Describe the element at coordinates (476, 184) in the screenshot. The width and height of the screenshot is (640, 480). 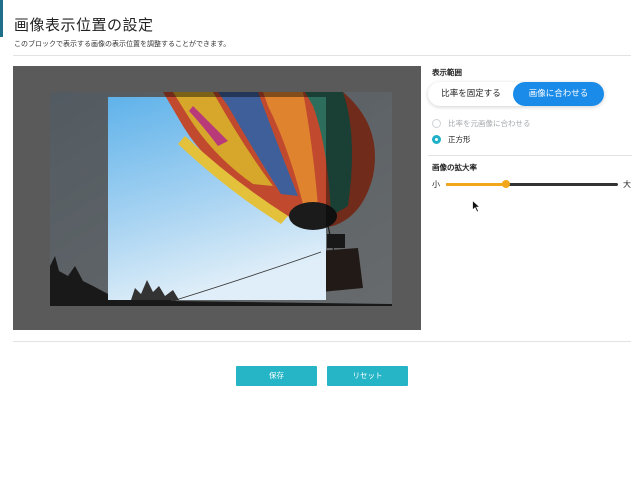
I see `zoom-slider-fill` at that location.